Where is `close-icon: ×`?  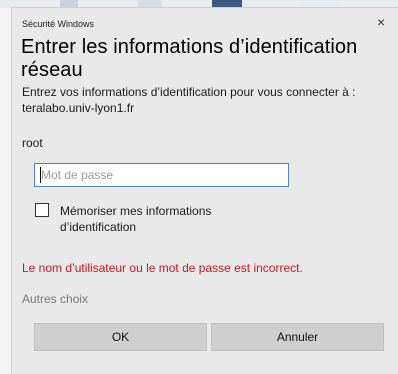 close-icon: × is located at coordinates (381, 22).